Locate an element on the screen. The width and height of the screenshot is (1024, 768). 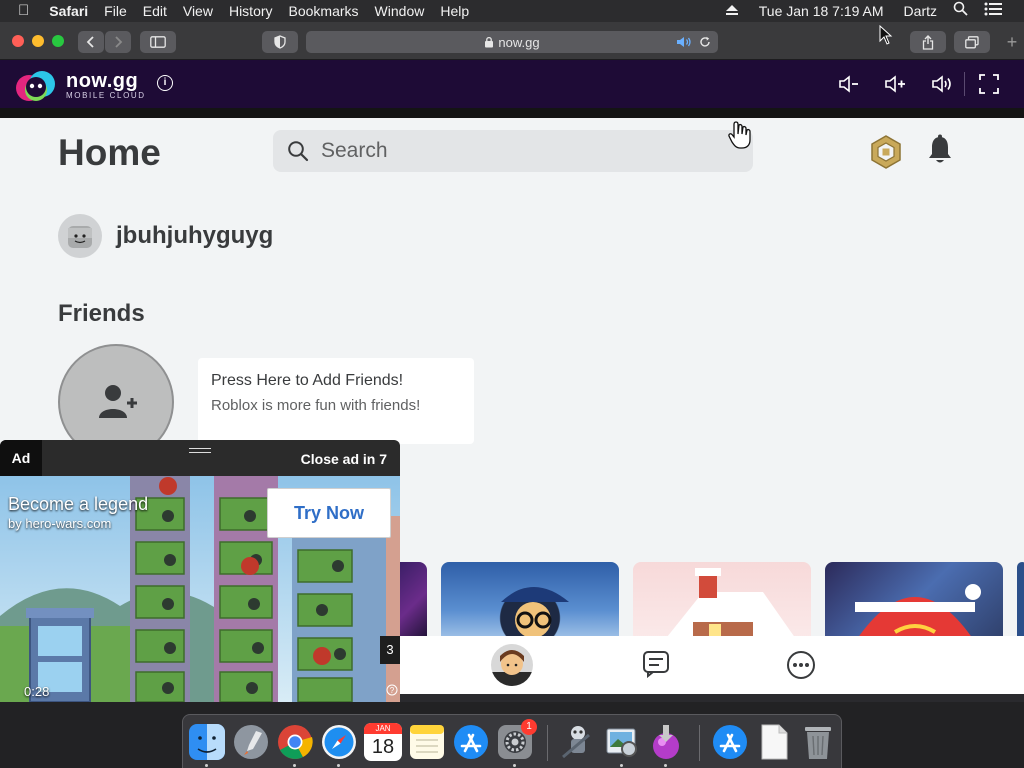
ad-source: by hero-wars.com is located at coordinates (60, 523).